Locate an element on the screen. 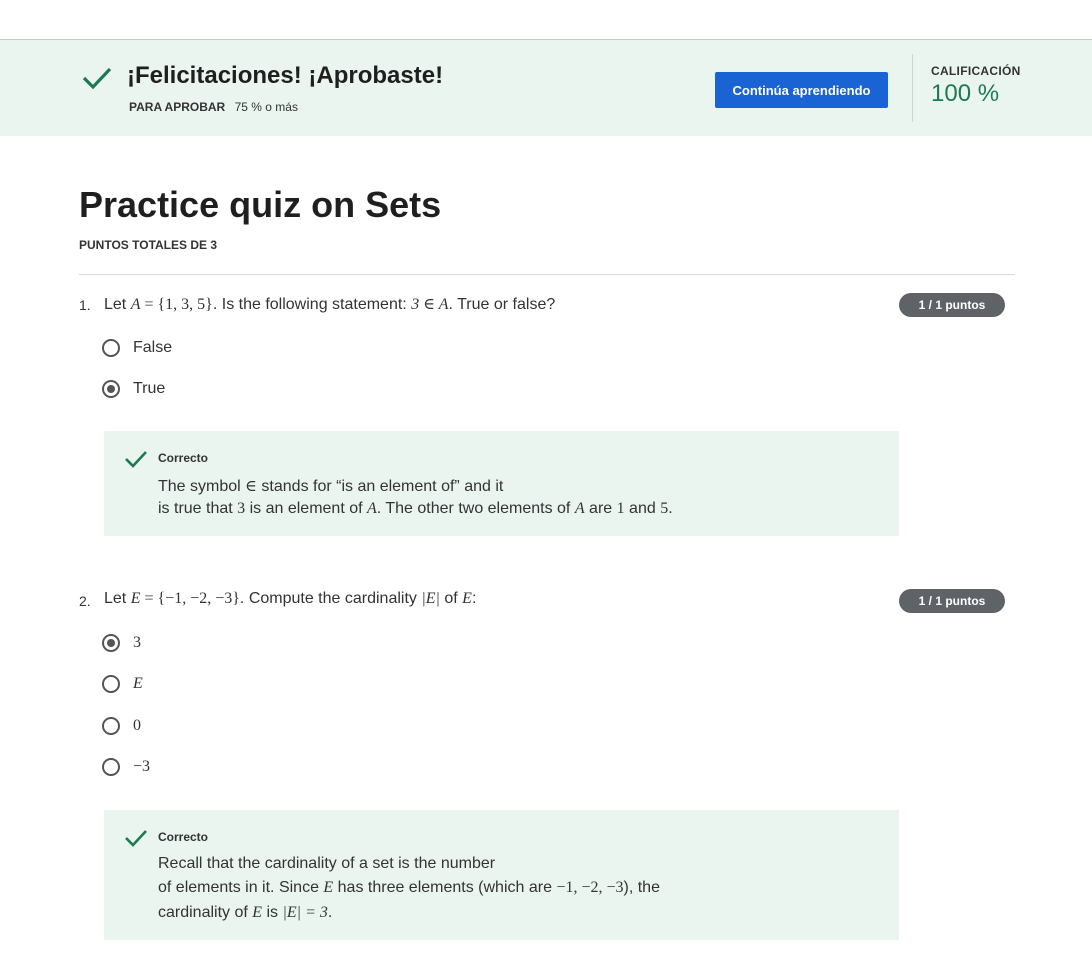 This screenshot has height=960, width=1092. option-label: 0 is located at coordinates (137, 725).